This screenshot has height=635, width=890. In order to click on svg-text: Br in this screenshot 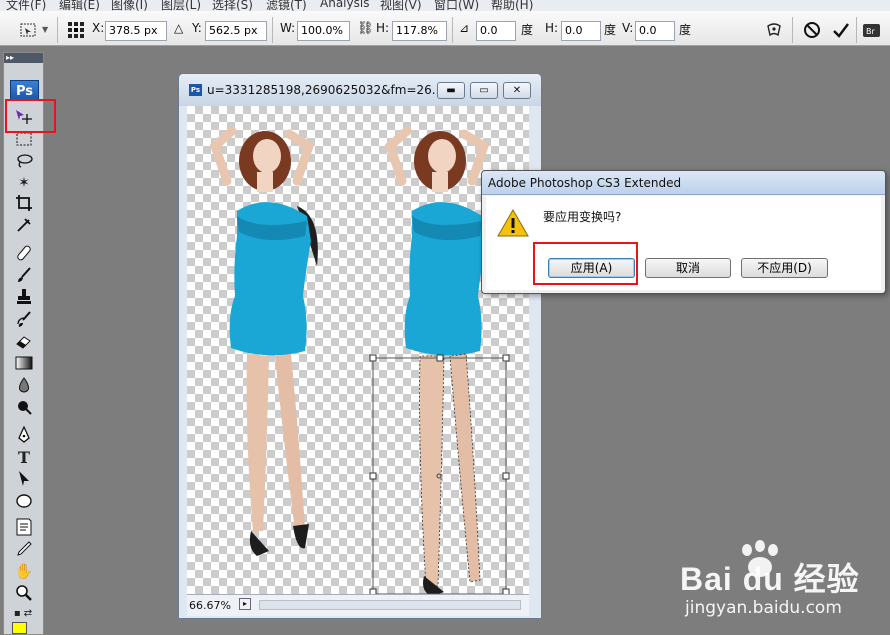, I will do `click(870, 31)`.